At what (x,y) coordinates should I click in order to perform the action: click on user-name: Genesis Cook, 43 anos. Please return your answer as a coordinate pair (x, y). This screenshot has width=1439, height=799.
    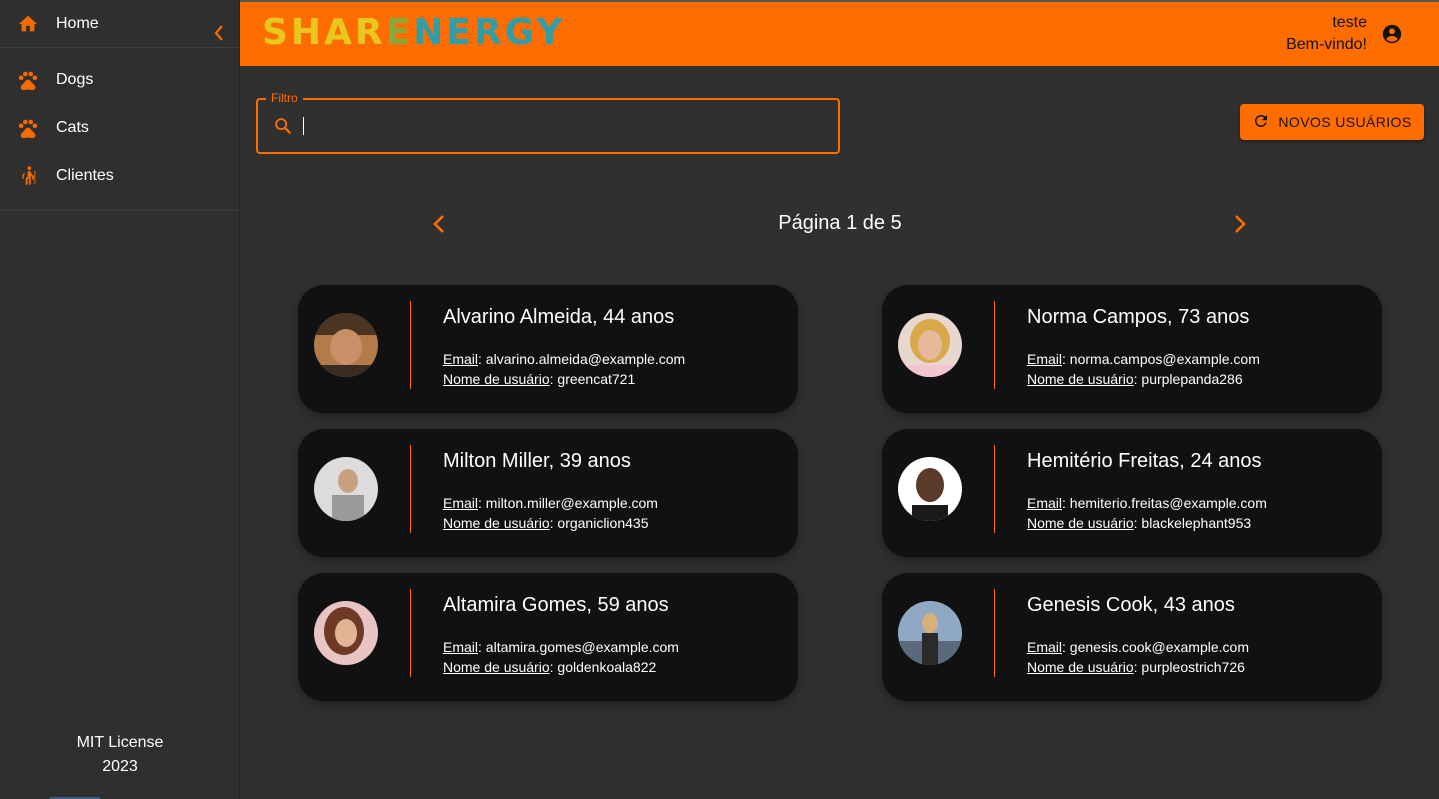
    Looking at the image, I should click on (1131, 605).